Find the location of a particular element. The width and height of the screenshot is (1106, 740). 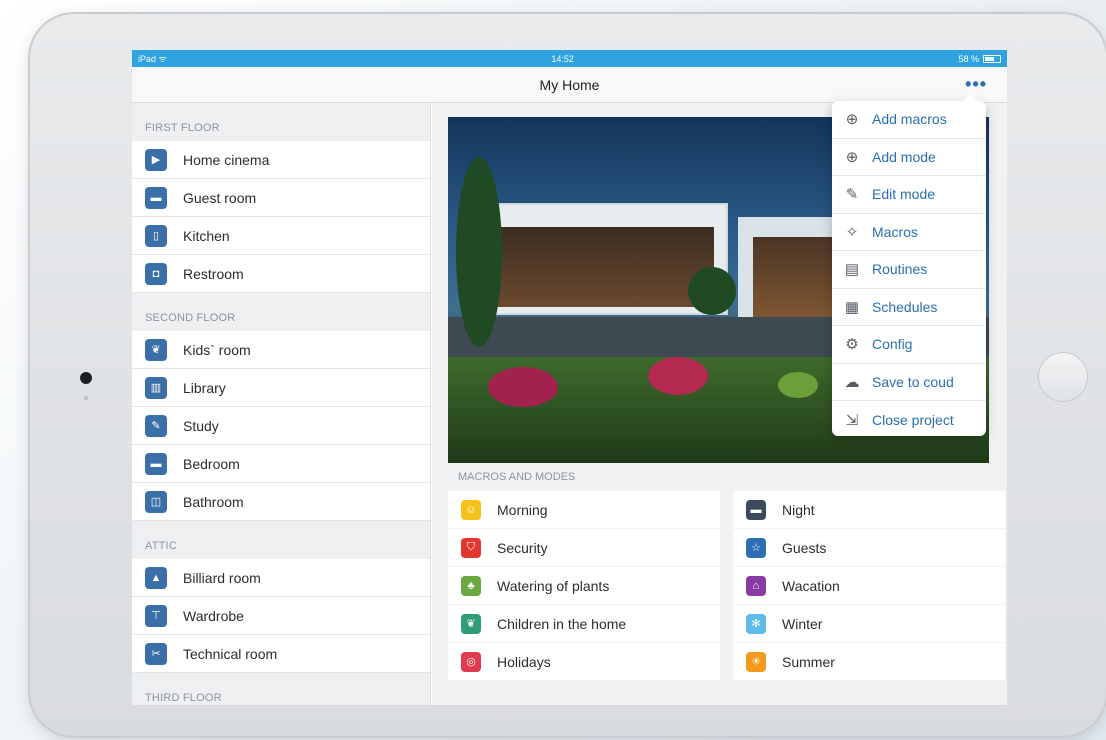

macro-item: ⛉ Security is located at coordinates (584, 547).